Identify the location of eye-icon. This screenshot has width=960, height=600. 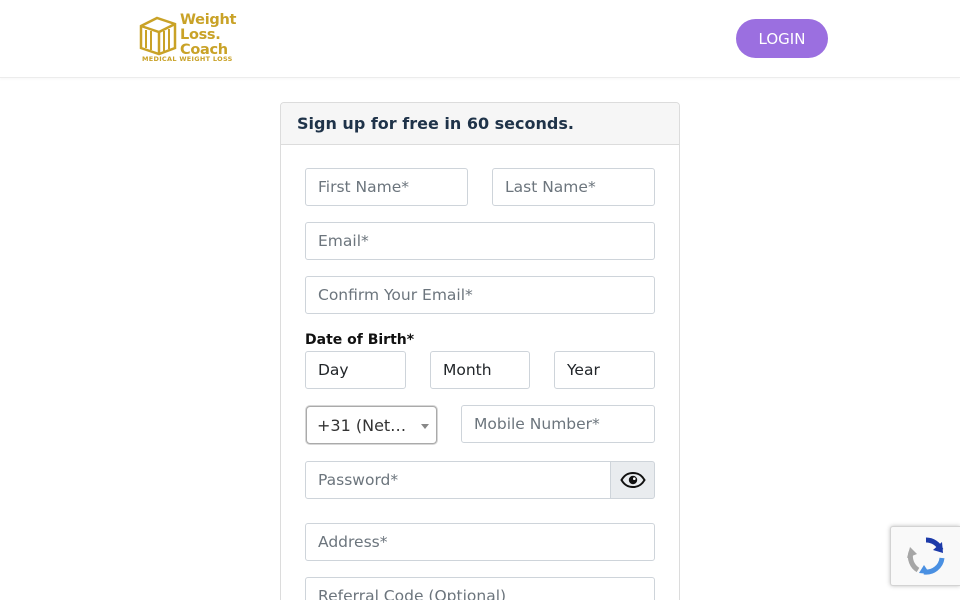
(632, 480).